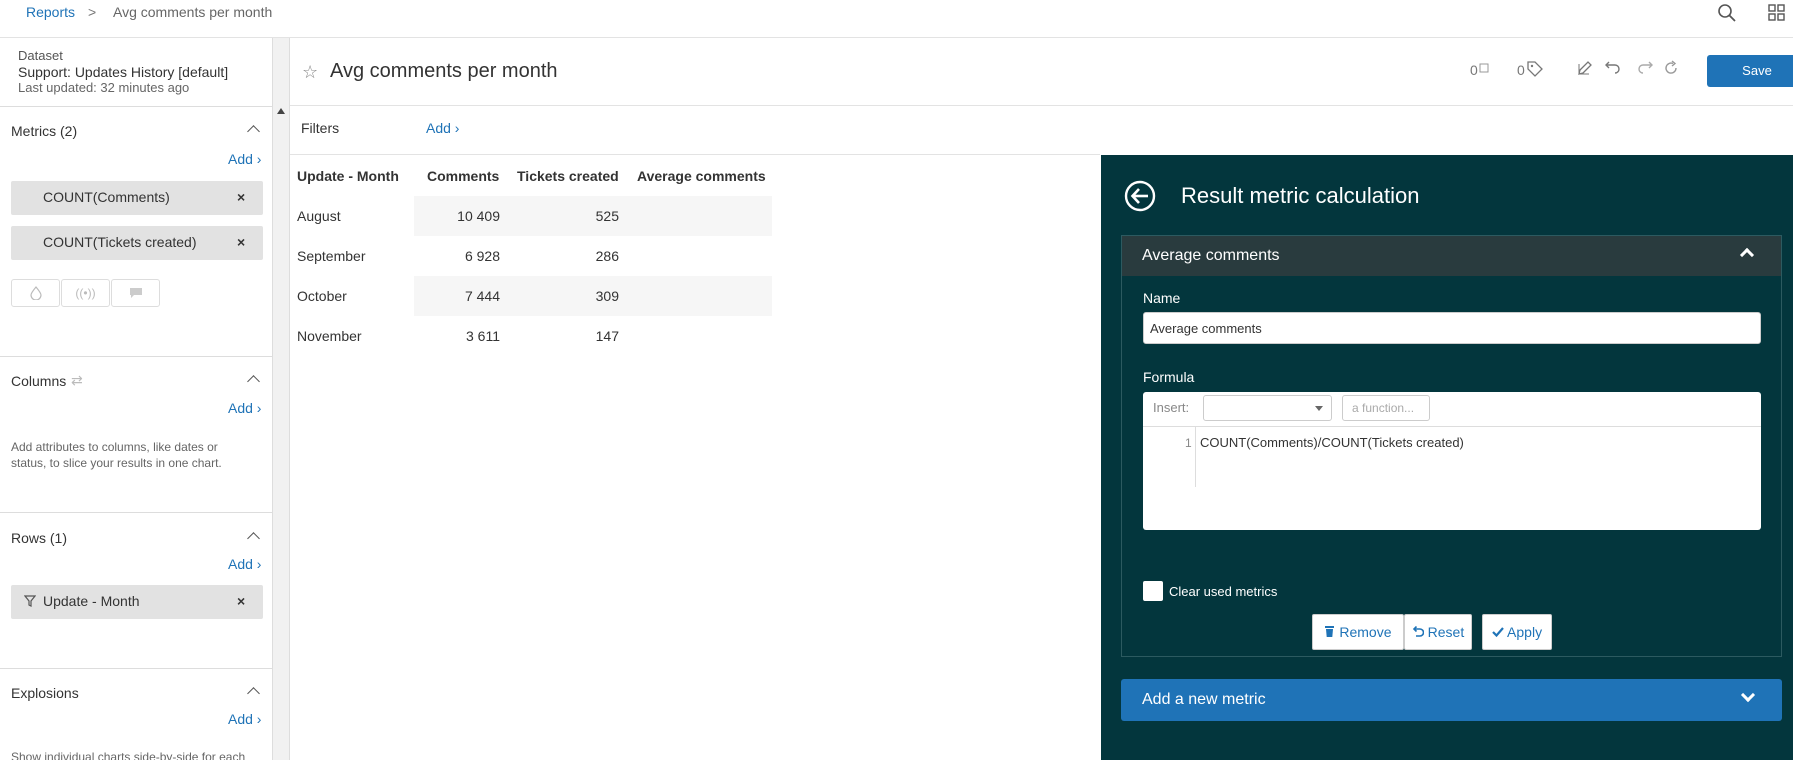 This screenshot has width=1793, height=760. What do you see at coordinates (45, 693) in the screenshot?
I see `explosions-title: Explosions` at bounding box center [45, 693].